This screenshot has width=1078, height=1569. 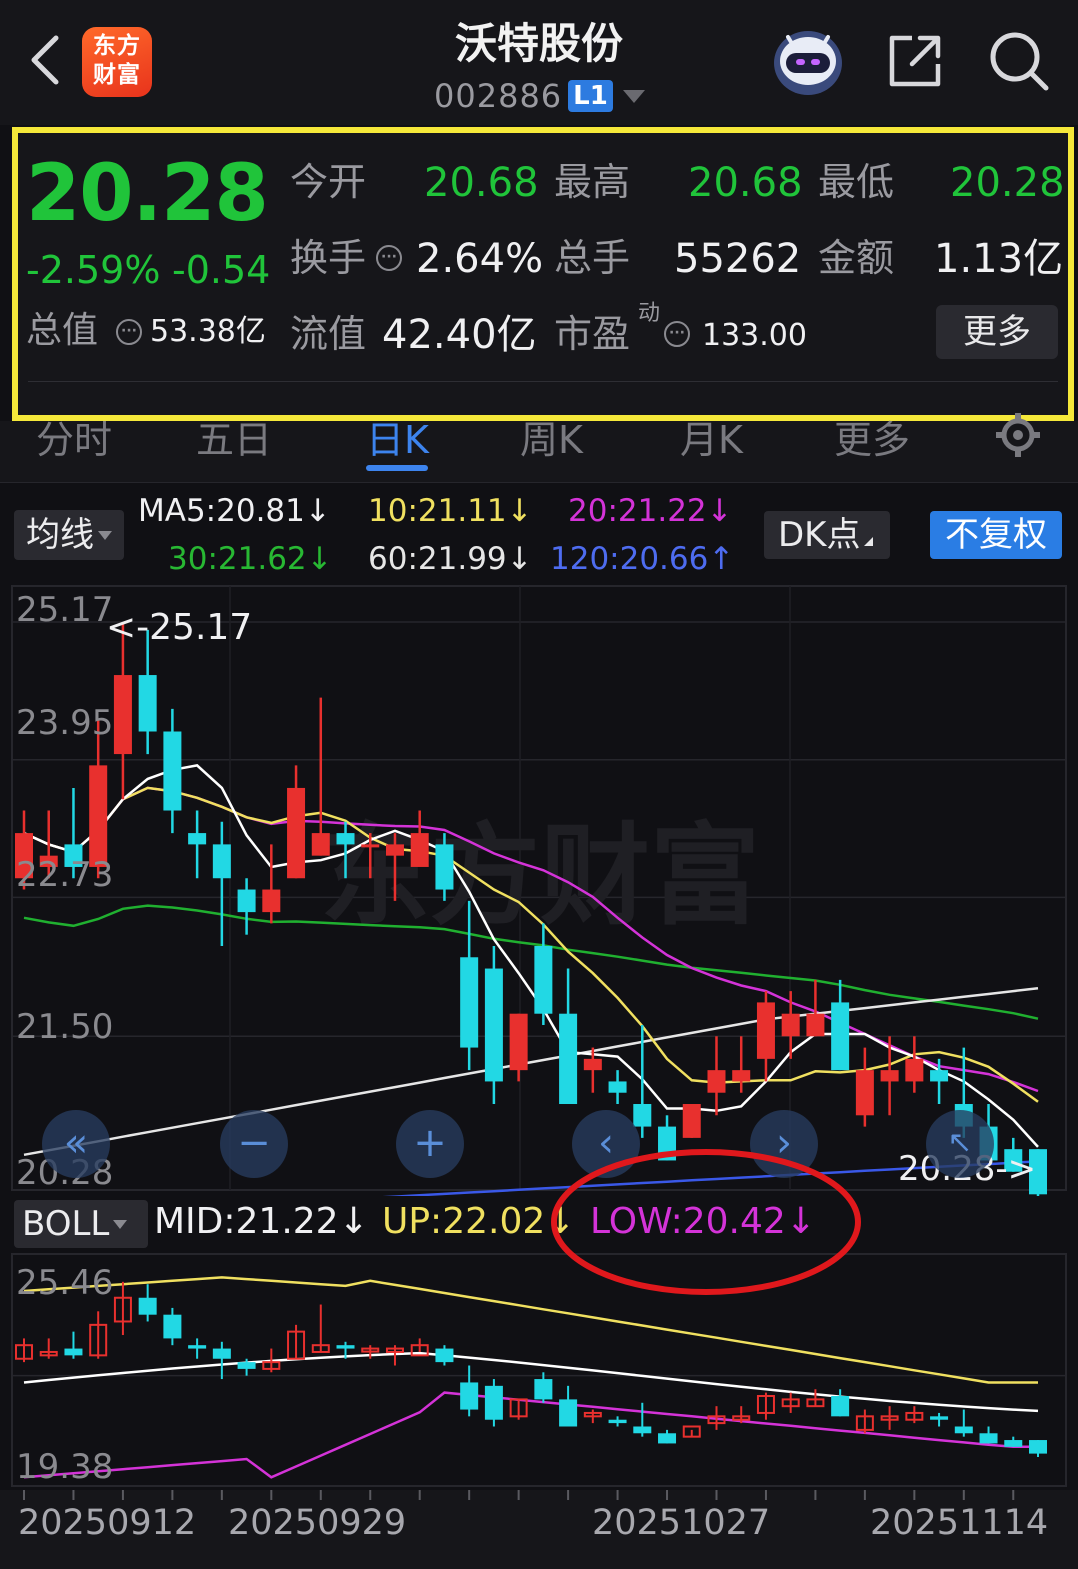 What do you see at coordinates (459, 335) in the screenshot?
I see `float-cap-value: 42.40亿` at bounding box center [459, 335].